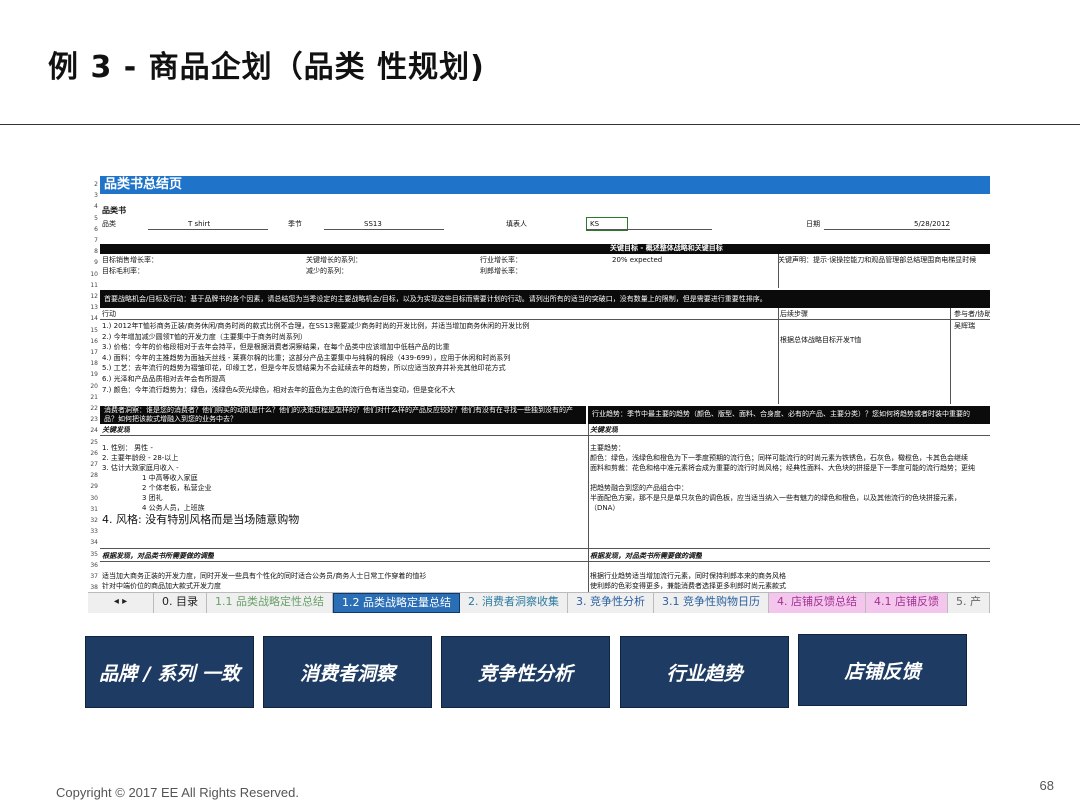  I want to click on competitive-analysis-button: 竞争性分析, so click(525, 672).